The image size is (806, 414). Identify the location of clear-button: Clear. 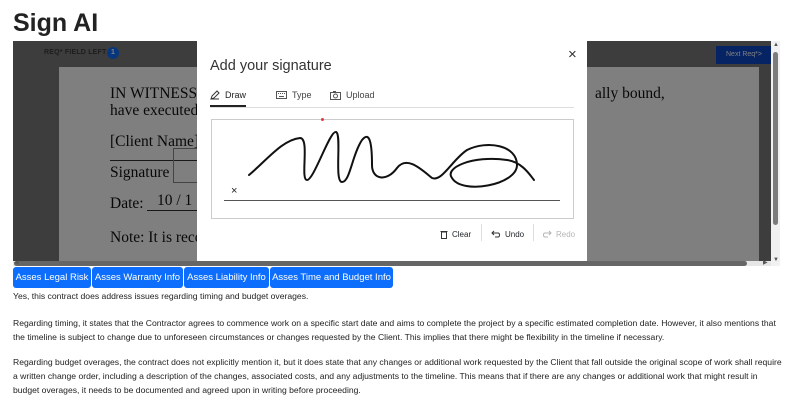
(455, 234).